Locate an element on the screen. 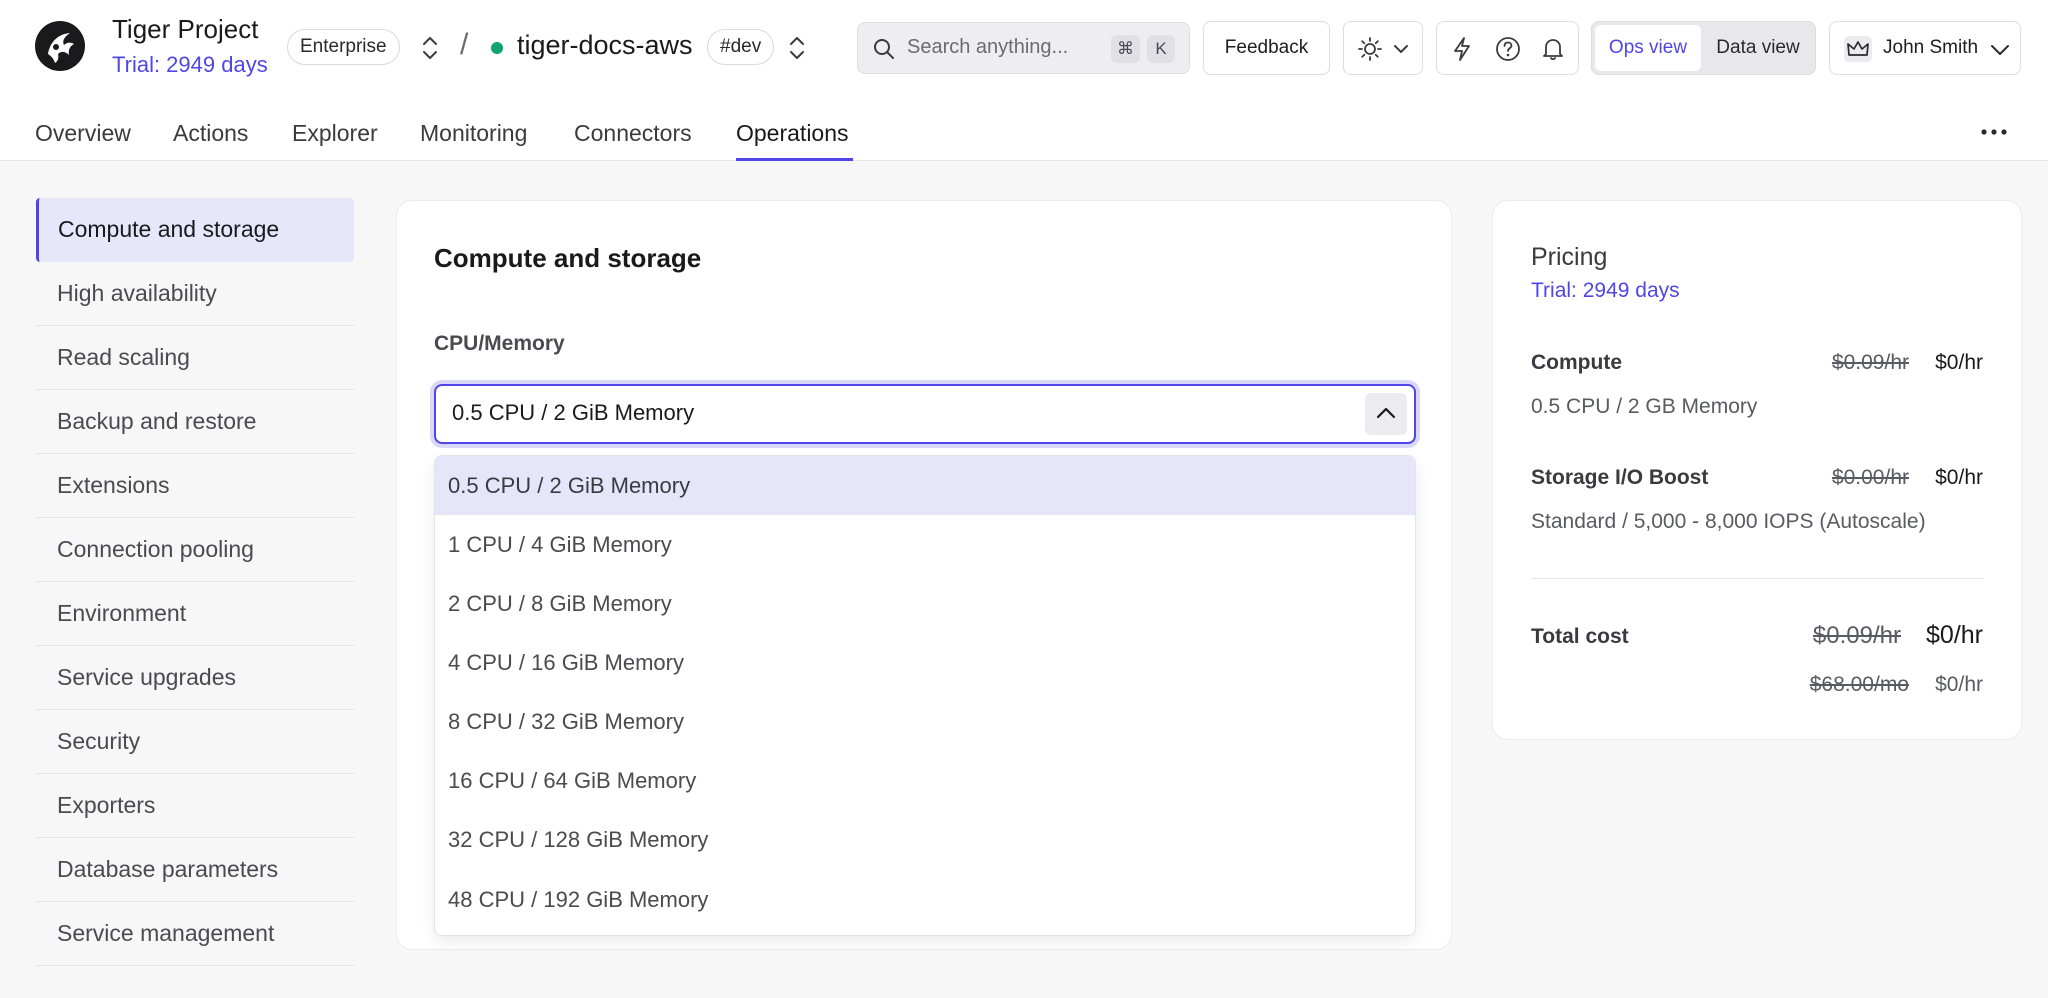 The width and height of the screenshot is (2048, 998). sidebar-item-environment: Environment is located at coordinates (195, 614).